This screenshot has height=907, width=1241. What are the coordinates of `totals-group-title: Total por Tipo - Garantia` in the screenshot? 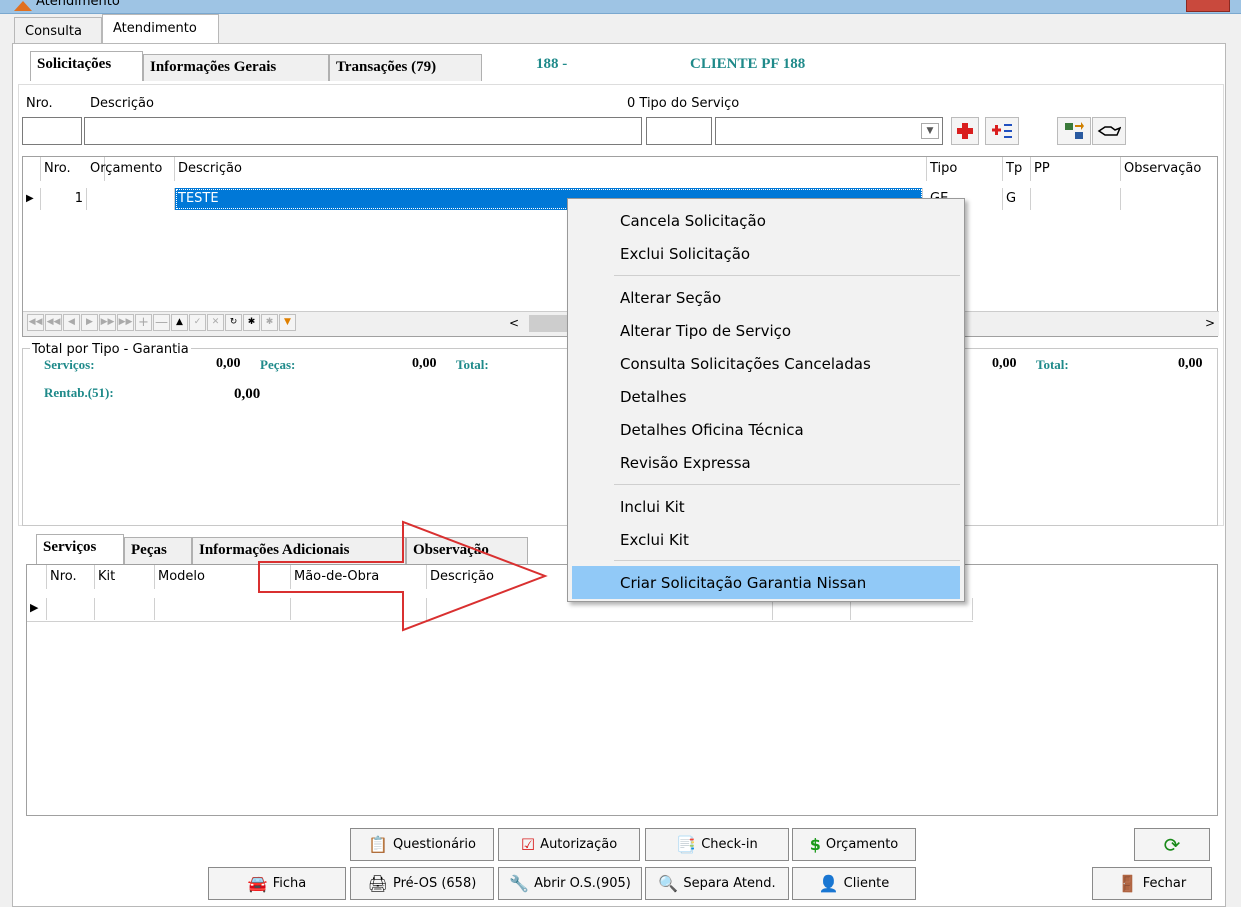 It's located at (110, 349).